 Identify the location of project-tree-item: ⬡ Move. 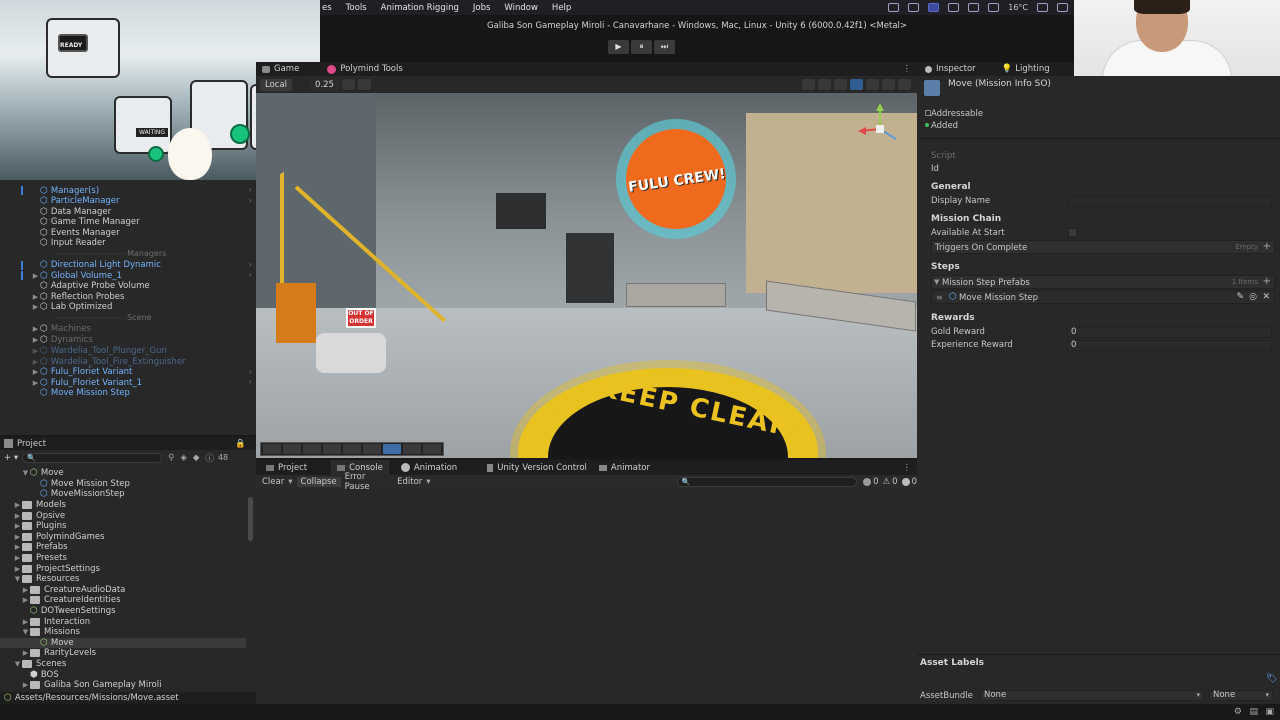
(123, 643).